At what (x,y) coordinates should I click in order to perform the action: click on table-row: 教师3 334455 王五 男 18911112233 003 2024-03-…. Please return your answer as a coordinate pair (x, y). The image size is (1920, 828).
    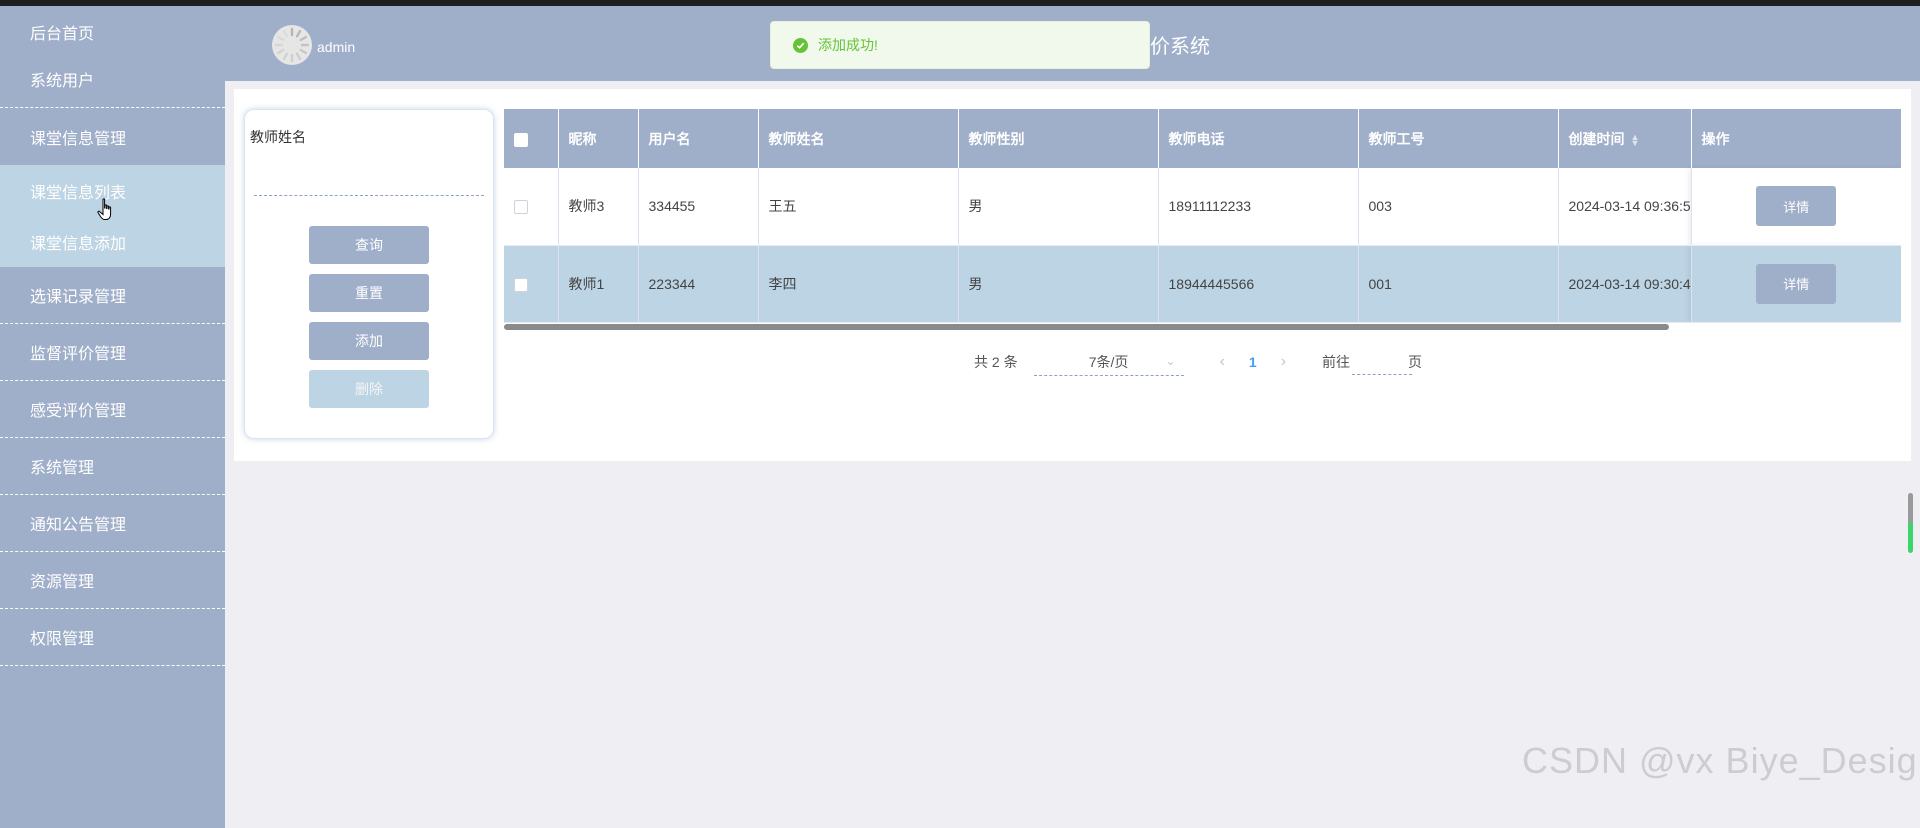
    Looking at the image, I should click on (1202, 207).